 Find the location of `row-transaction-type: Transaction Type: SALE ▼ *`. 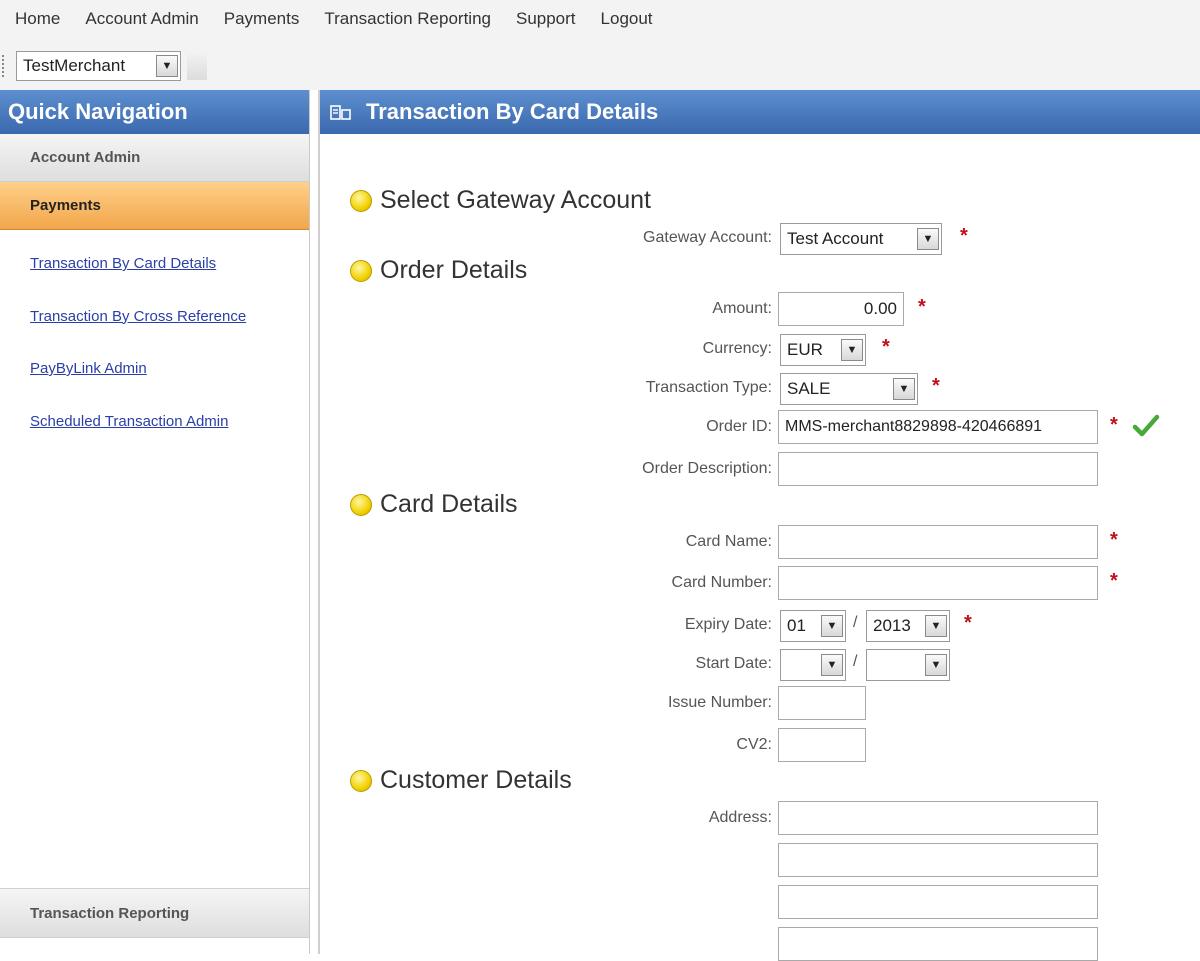

row-transaction-type: Transaction Type: SALE ▼ * is located at coordinates (760, 388).